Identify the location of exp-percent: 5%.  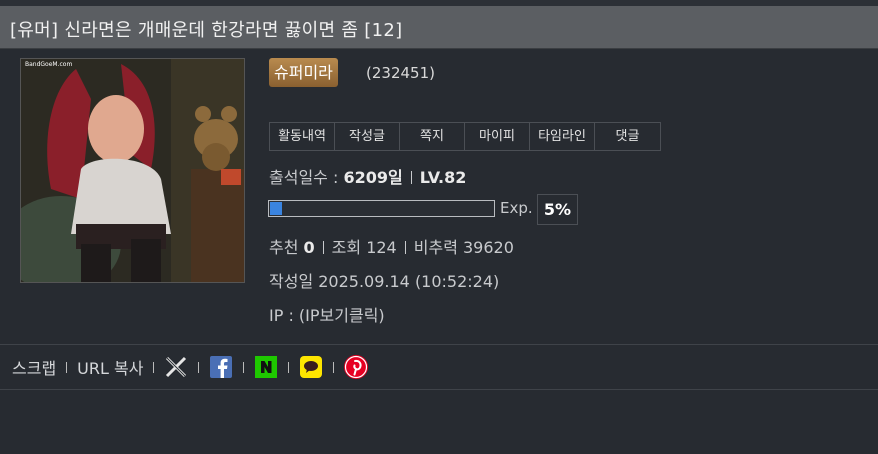
(557, 209).